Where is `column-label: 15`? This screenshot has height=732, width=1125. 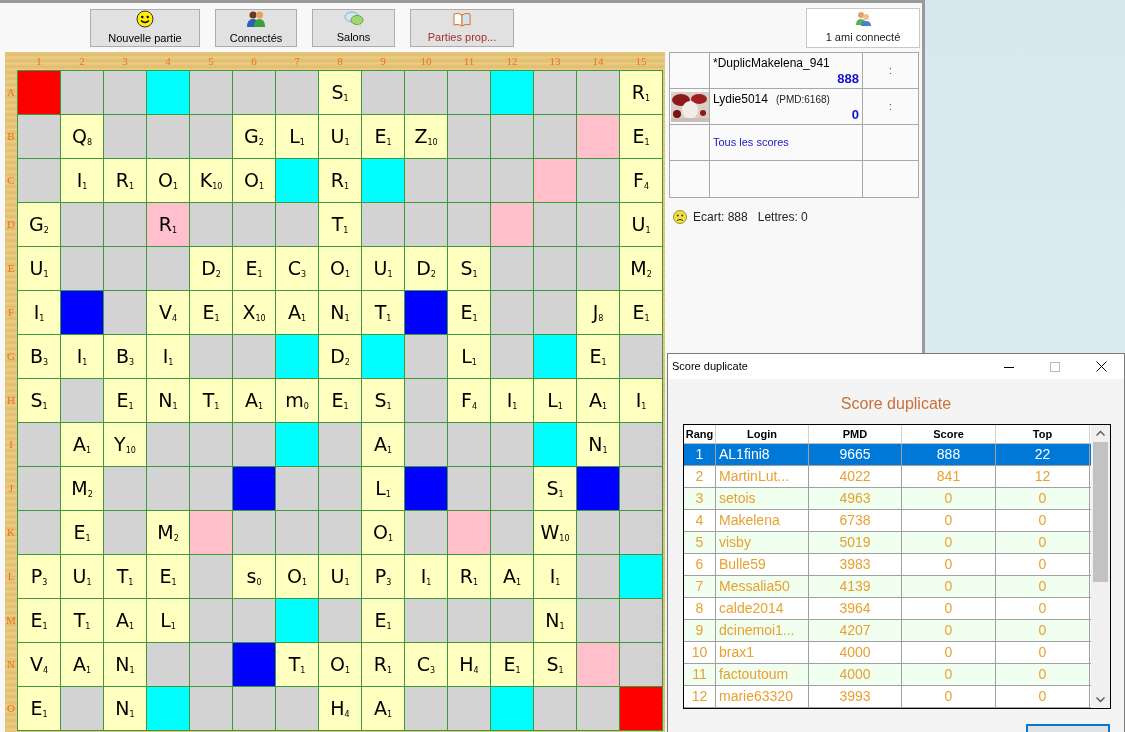
column-label: 15 is located at coordinates (641, 61).